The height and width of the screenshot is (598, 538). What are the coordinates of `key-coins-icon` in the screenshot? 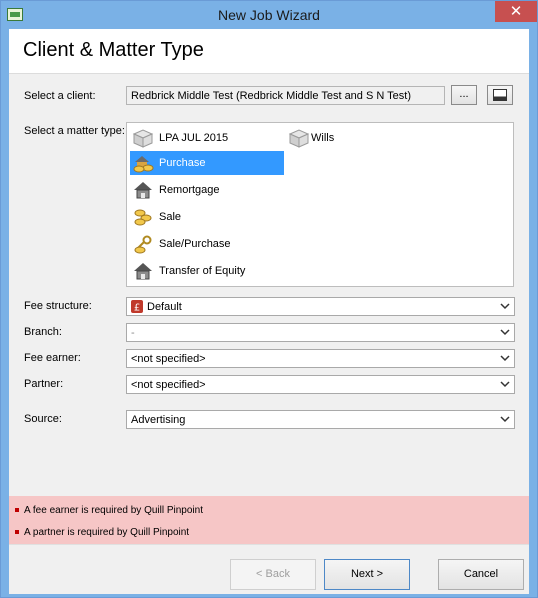 It's located at (143, 244).